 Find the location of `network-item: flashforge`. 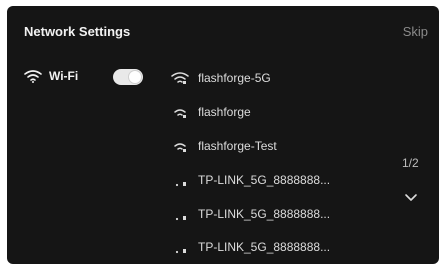

network-item: flashforge is located at coordinates (211, 112).